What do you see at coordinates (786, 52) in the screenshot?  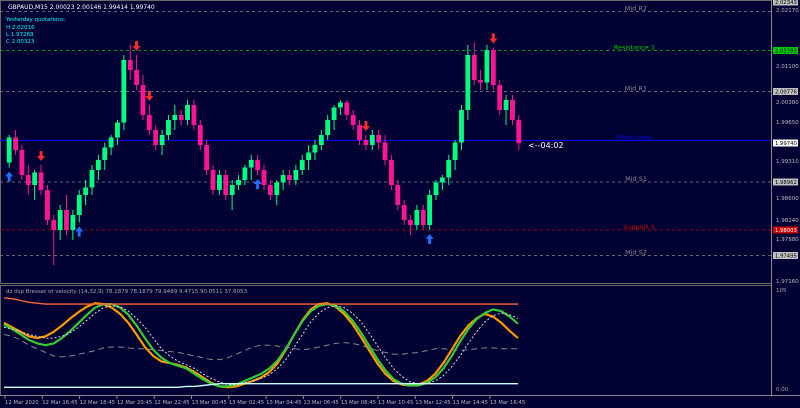 I see `price-tag-text: 2.01593` at bounding box center [786, 52].